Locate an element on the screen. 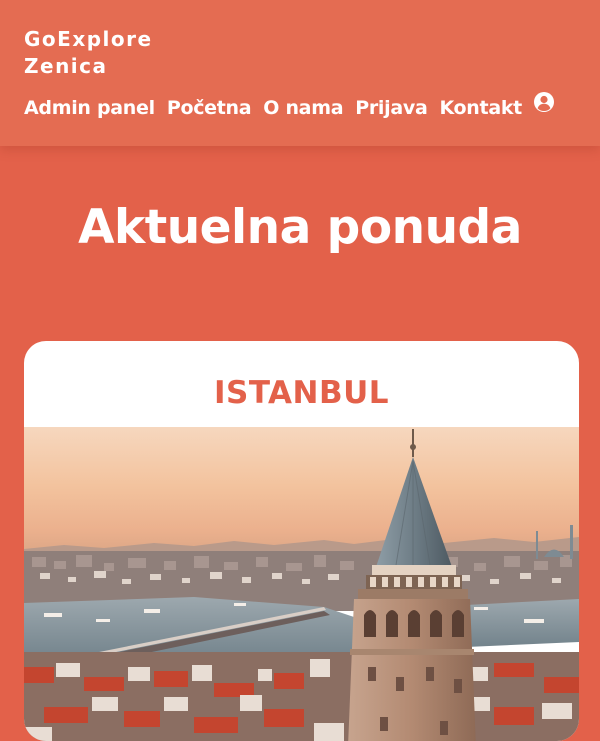  user-circle-icon is located at coordinates (544, 102).